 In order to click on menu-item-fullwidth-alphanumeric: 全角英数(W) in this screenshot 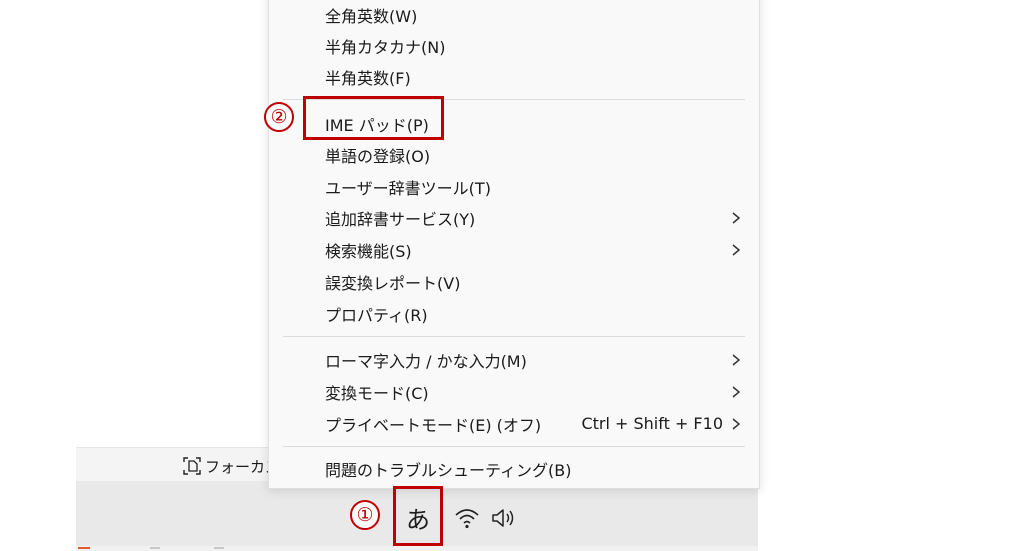, I will do `click(514, 15)`.